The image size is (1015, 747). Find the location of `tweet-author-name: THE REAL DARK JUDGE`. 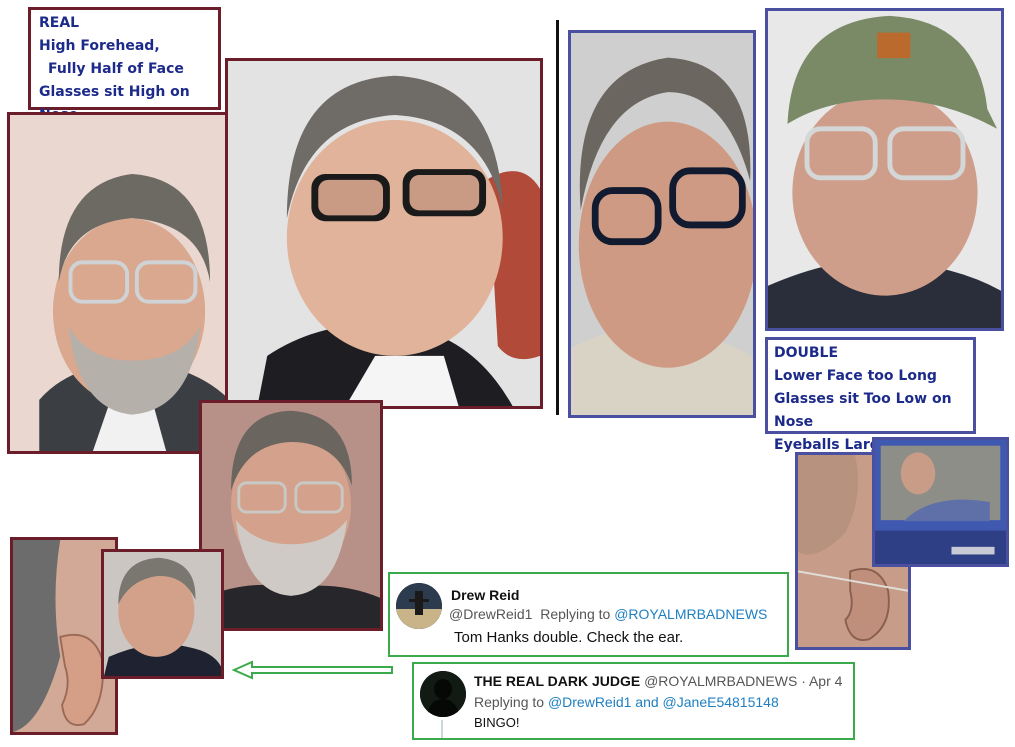

tweet-author-name: THE REAL DARK JUDGE is located at coordinates (557, 681).